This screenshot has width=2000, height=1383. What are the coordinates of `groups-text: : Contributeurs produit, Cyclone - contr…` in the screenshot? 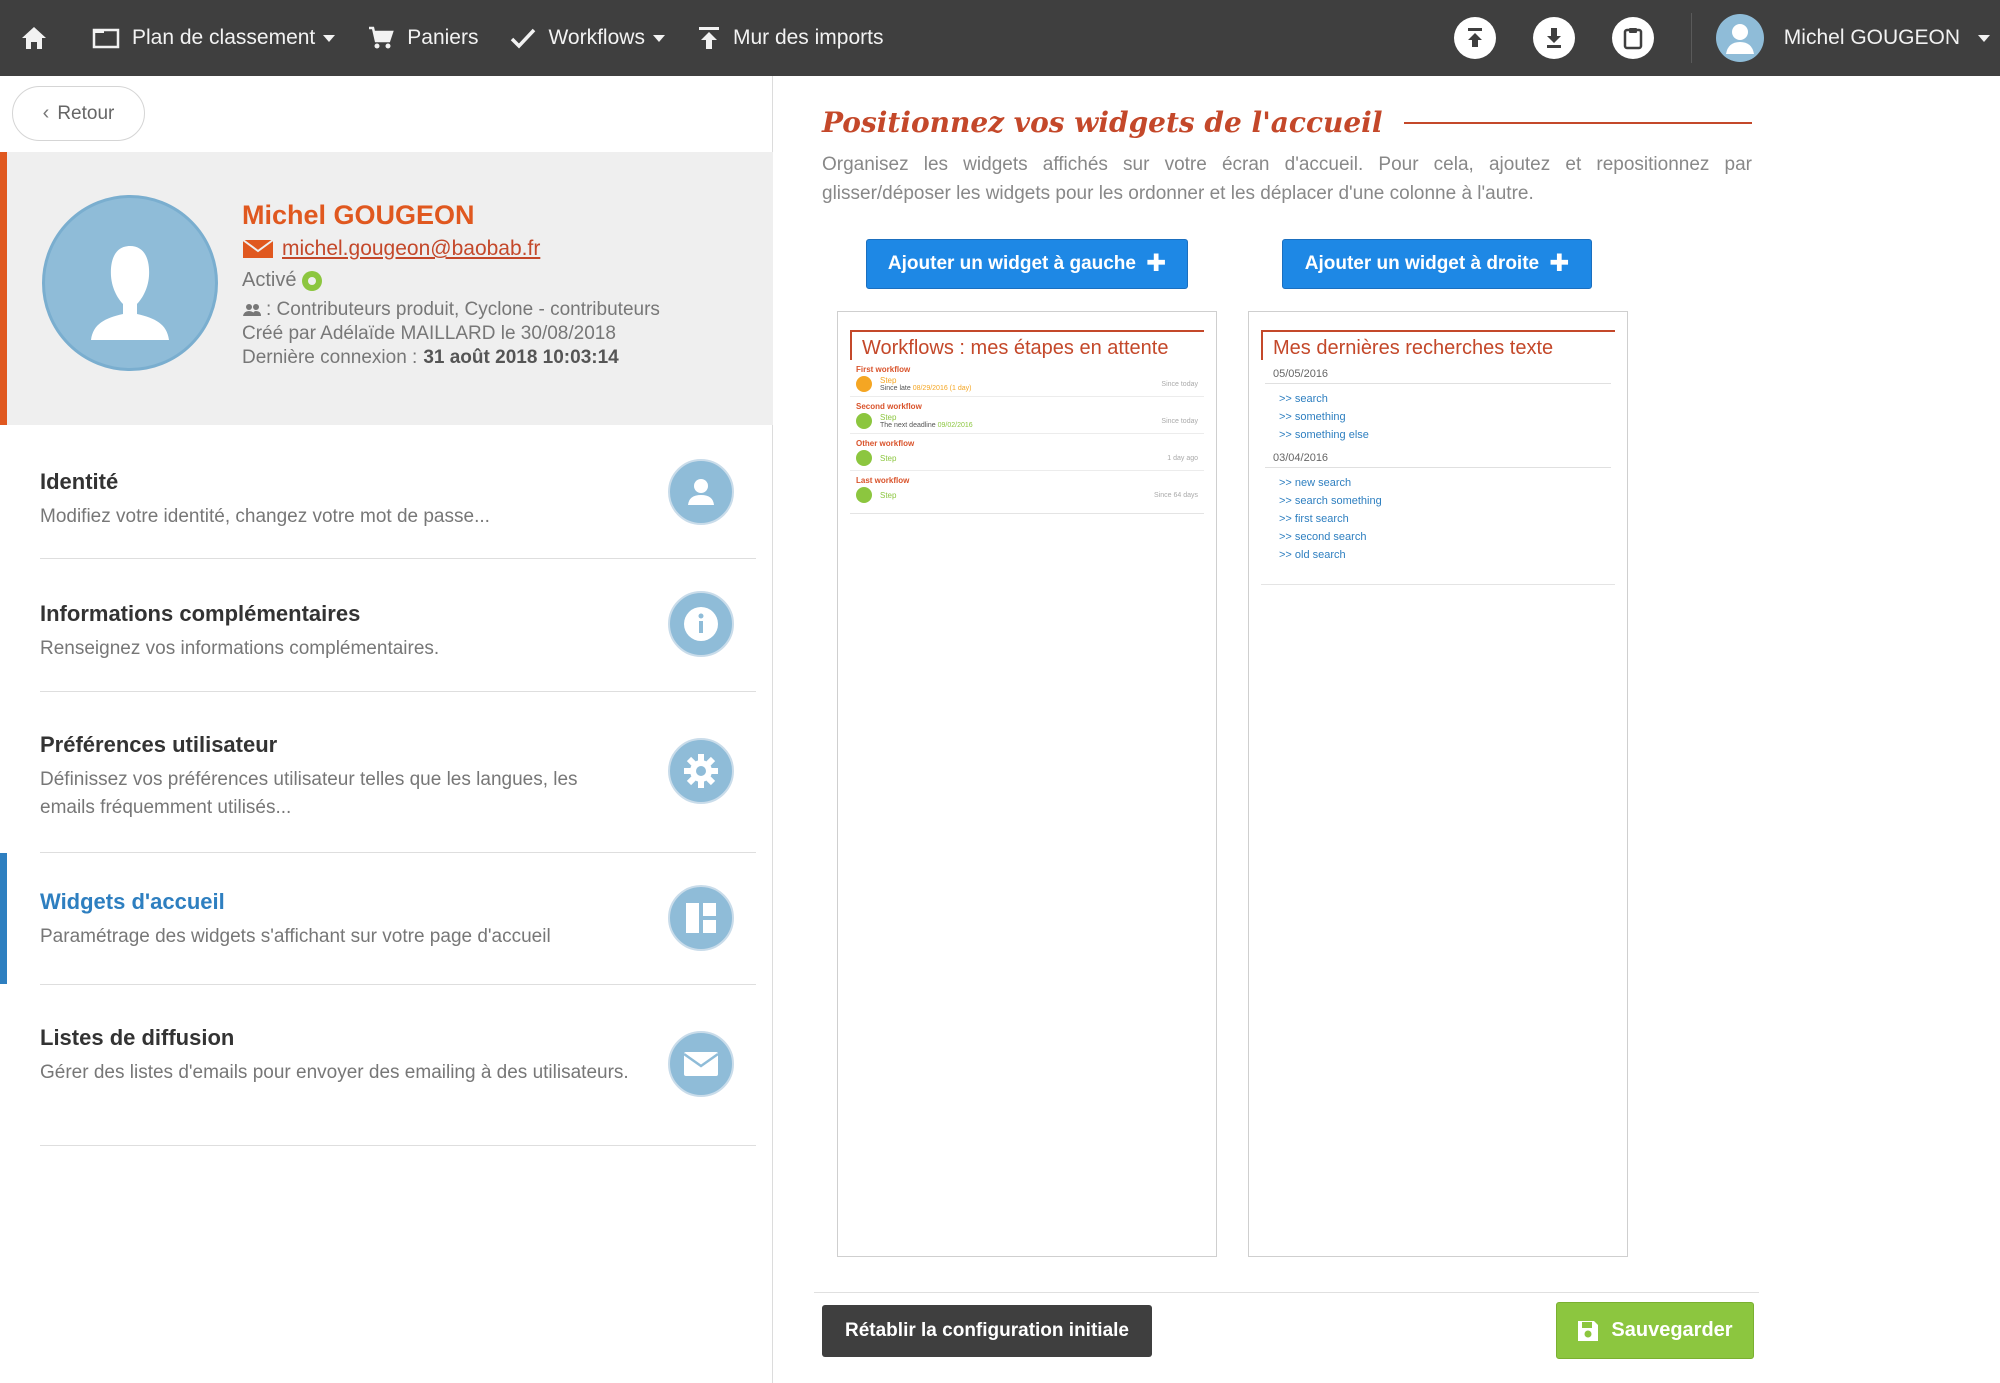 It's located at (463, 309).